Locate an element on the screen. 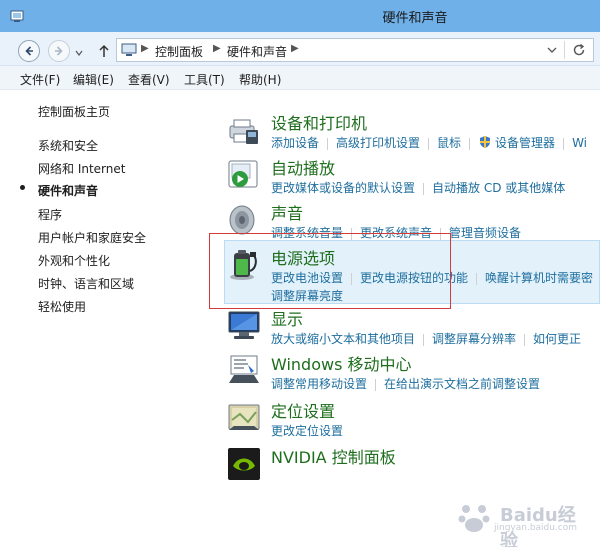 The image size is (600, 547). category-links: 更改定位设置 is located at coordinates (307, 430).